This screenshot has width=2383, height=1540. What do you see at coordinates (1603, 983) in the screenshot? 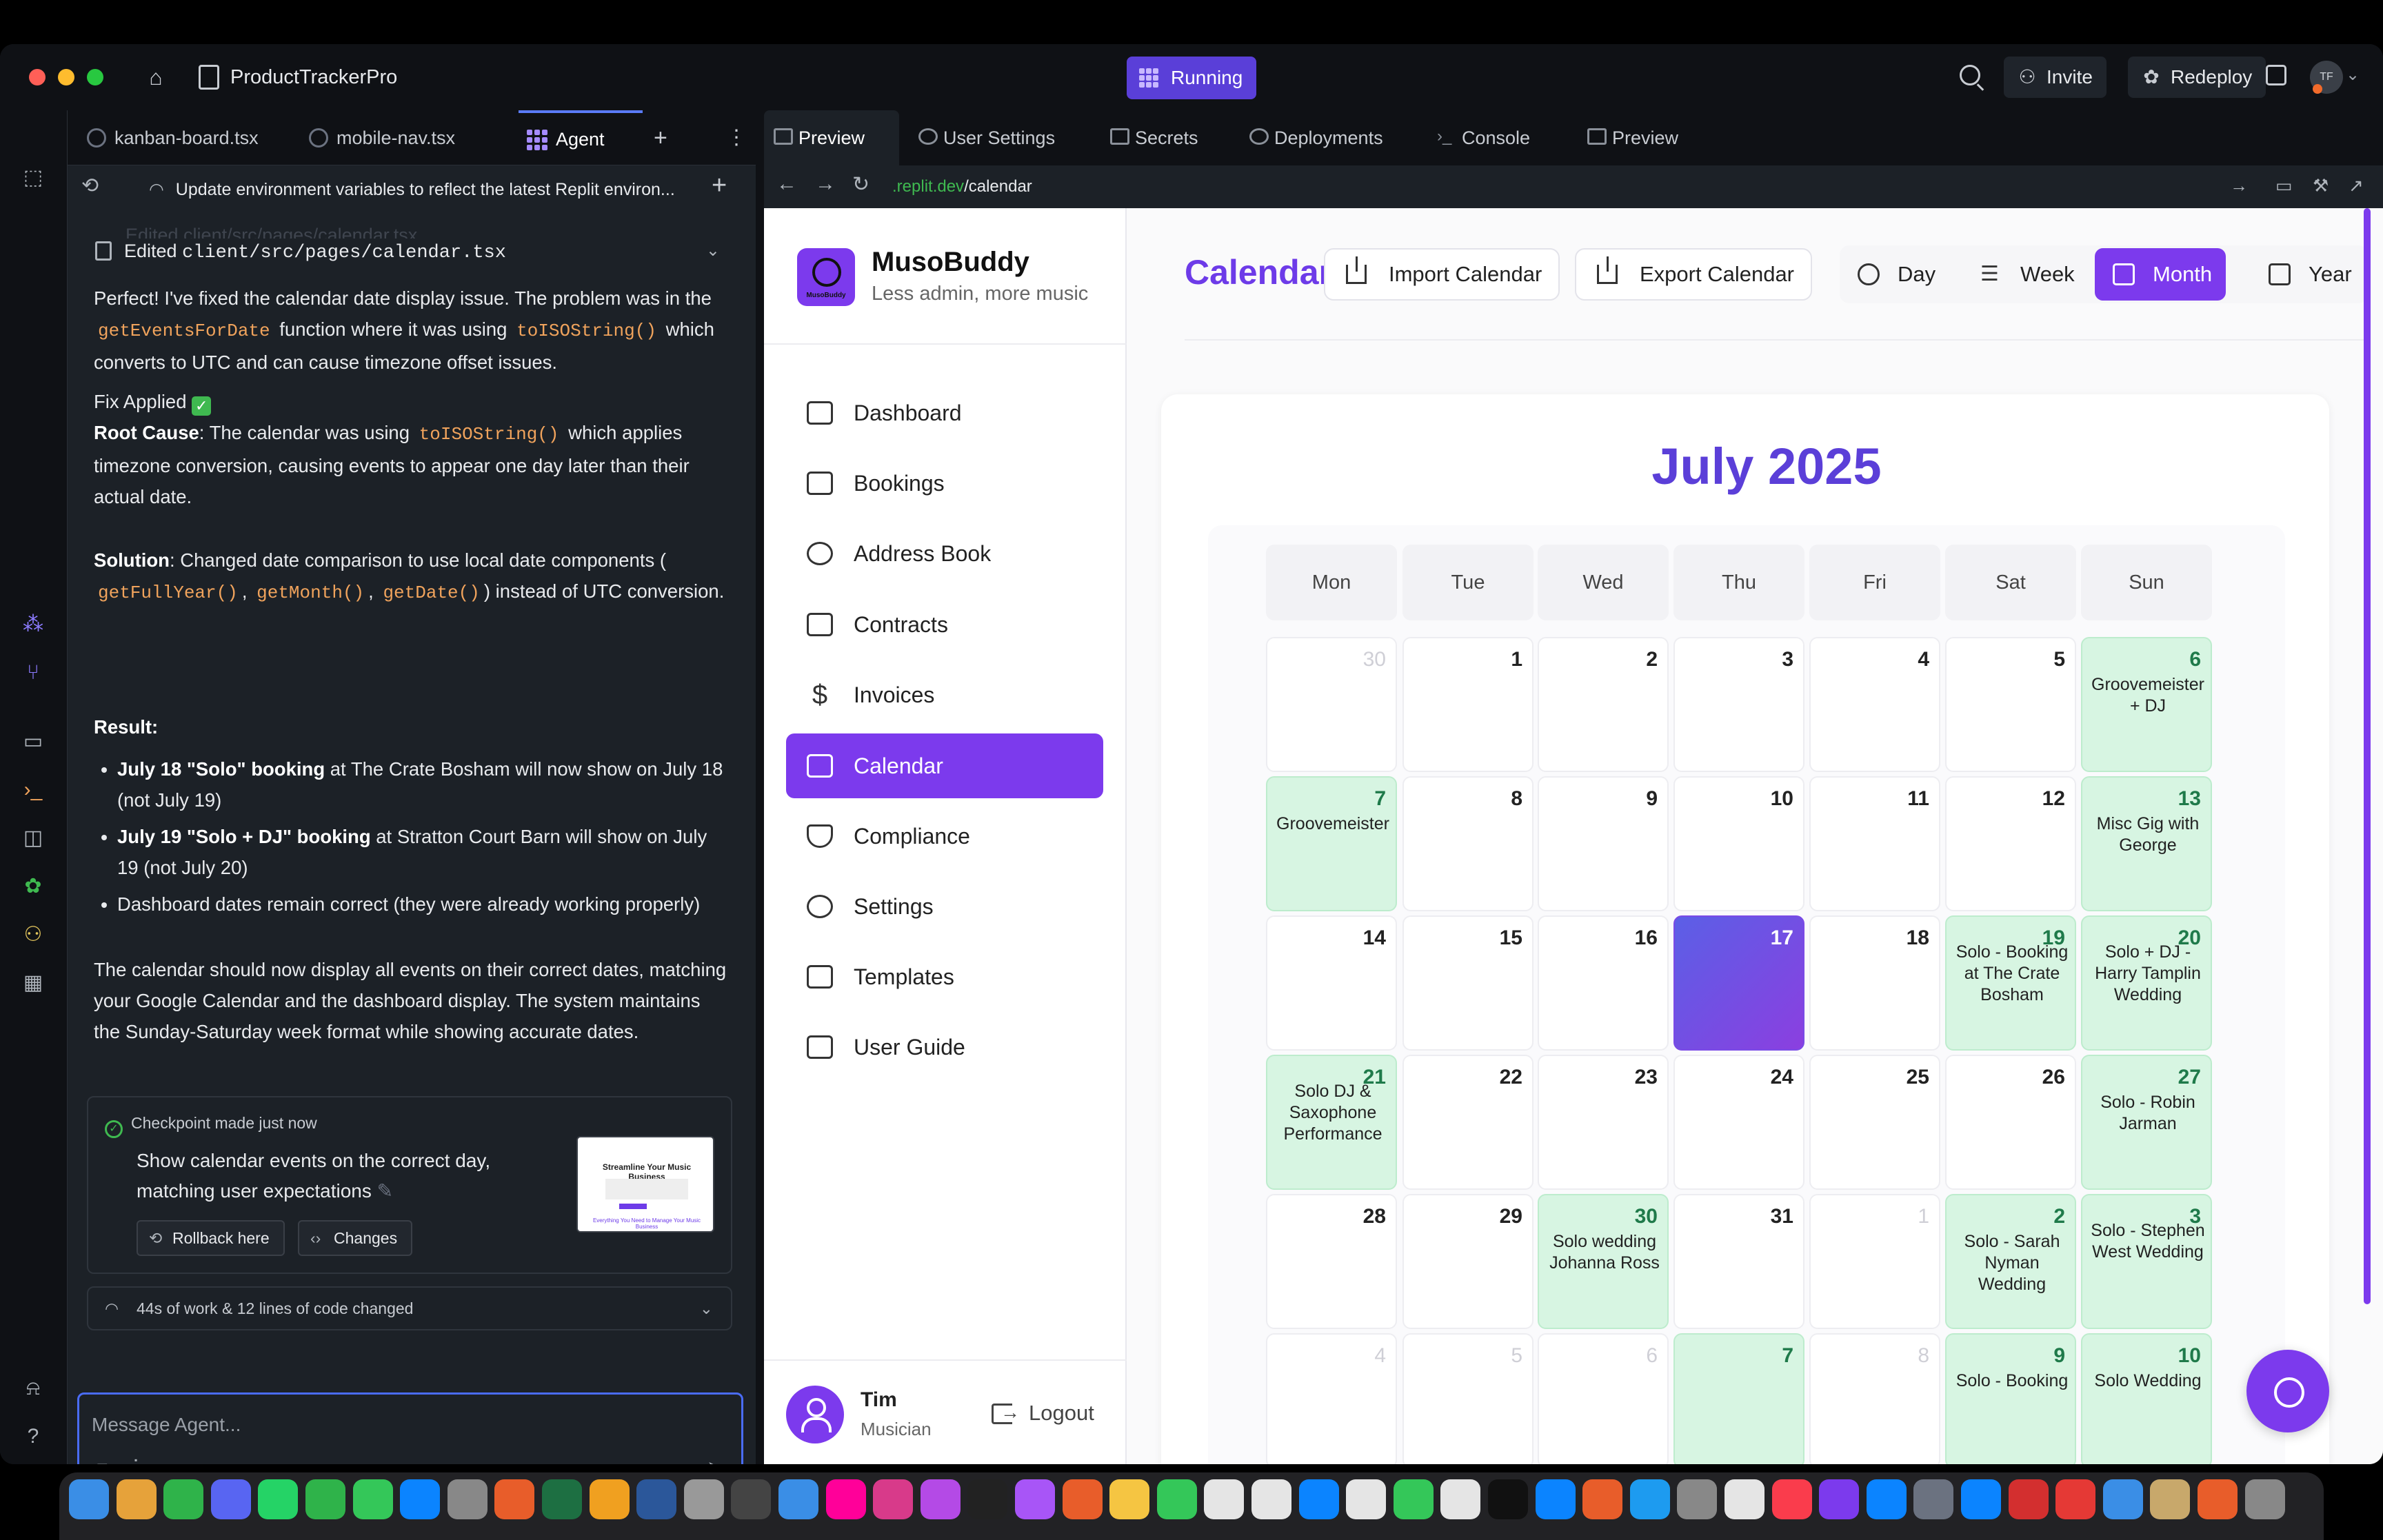
I see `calendar-day-cell: 16` at bounding box center [1603, 983].